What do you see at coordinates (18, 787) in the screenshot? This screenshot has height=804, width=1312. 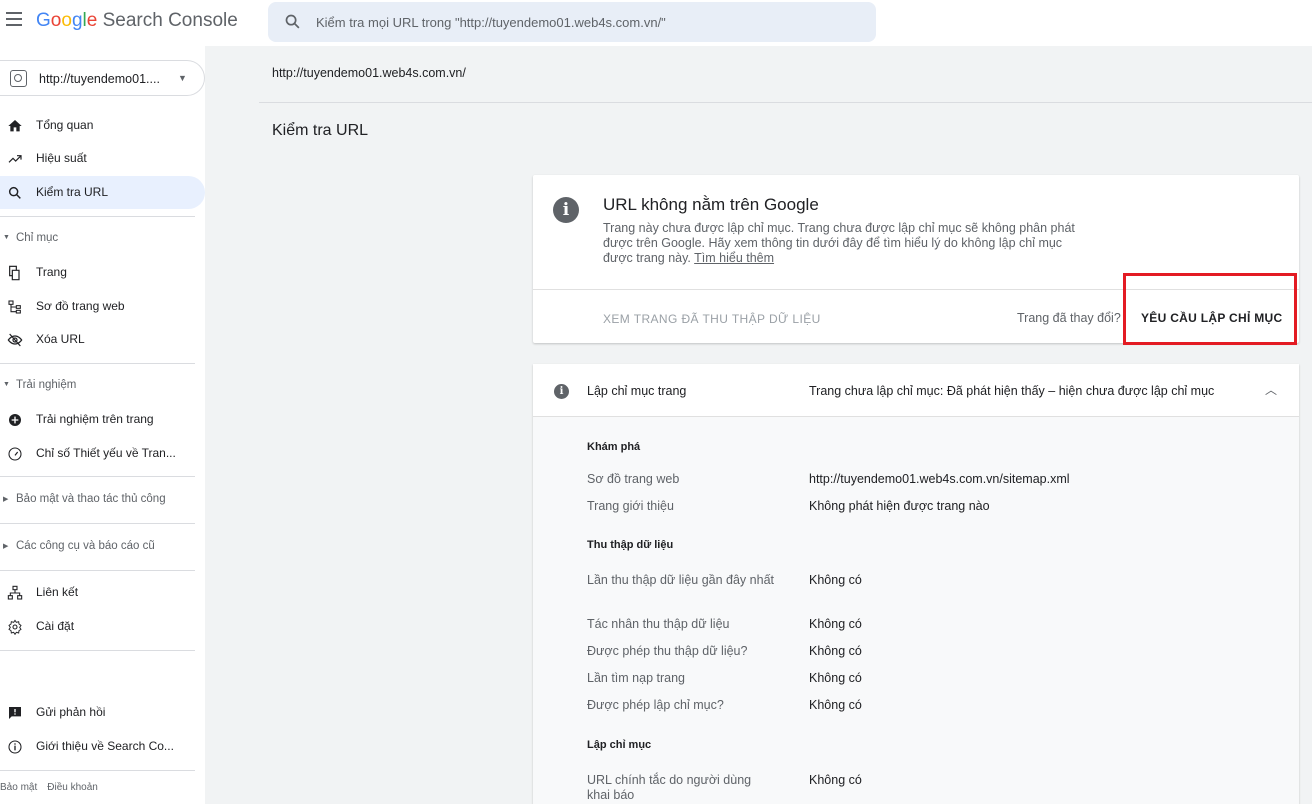 I see `privacy-link: Bảo mật` at bounding box center [18, 787].